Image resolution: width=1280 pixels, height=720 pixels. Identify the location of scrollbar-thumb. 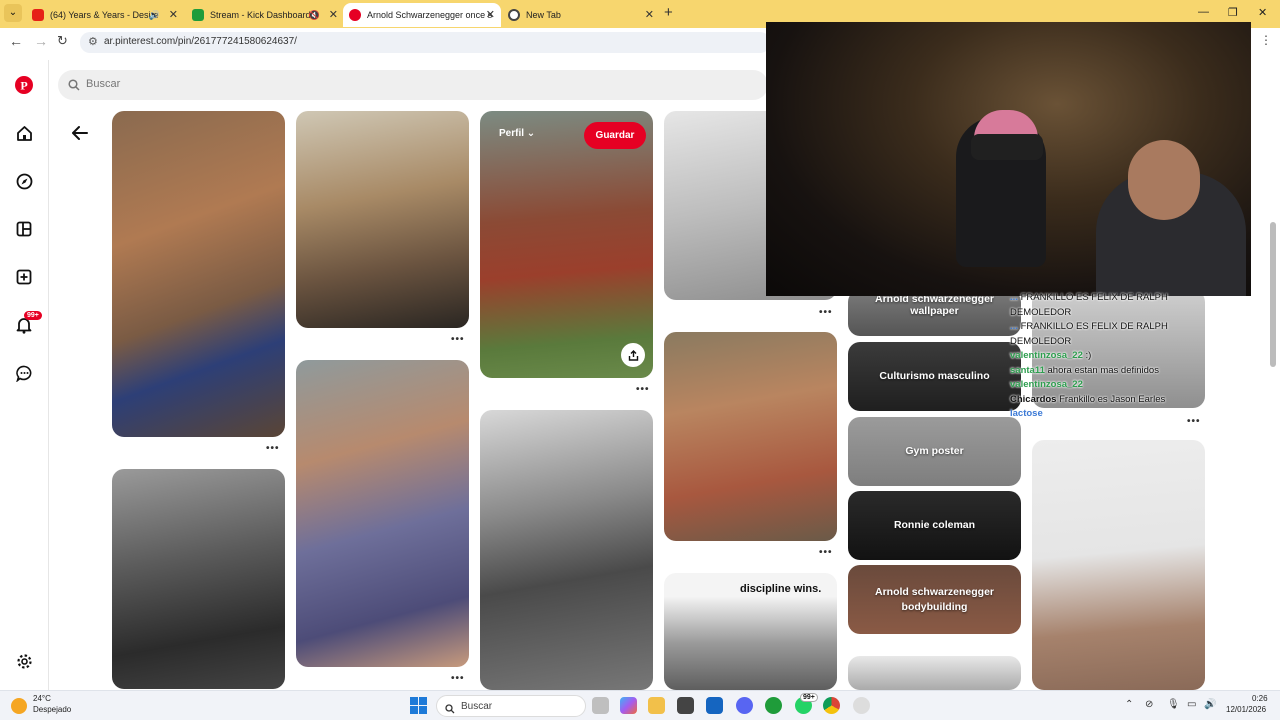
(1273, 294).